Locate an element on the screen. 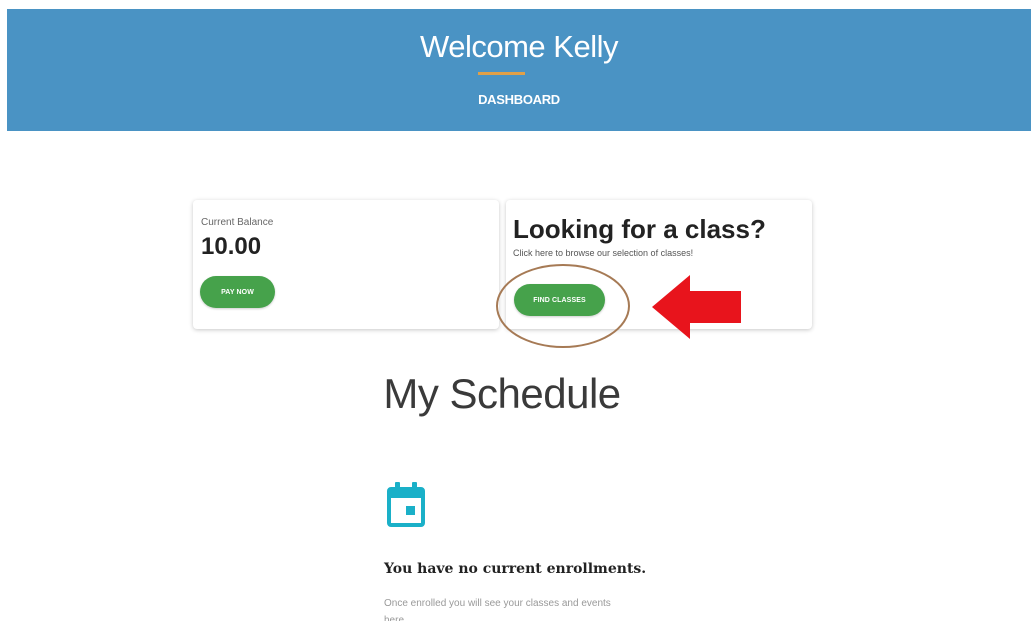 This screenshot has width=1031, height=621. red-arrow-annotation is located at coordinates (696, 307).